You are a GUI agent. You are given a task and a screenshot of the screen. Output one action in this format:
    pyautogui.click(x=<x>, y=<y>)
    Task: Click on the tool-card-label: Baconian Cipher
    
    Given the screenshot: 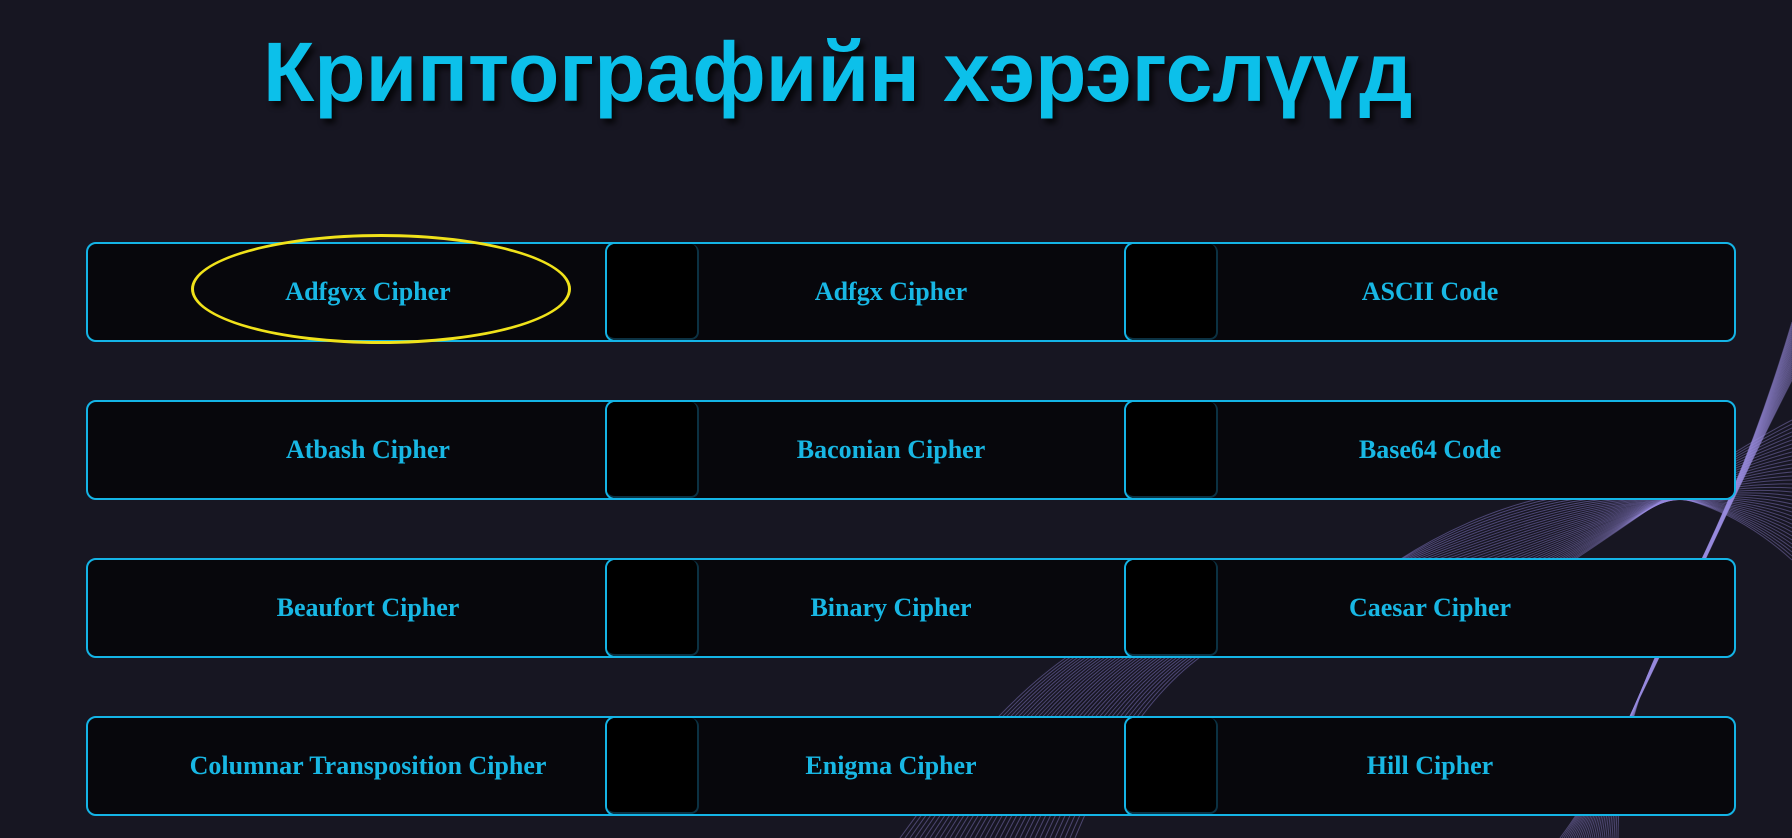 What is the action you would take?
    pyautogui.click(x=891, y=449)
    